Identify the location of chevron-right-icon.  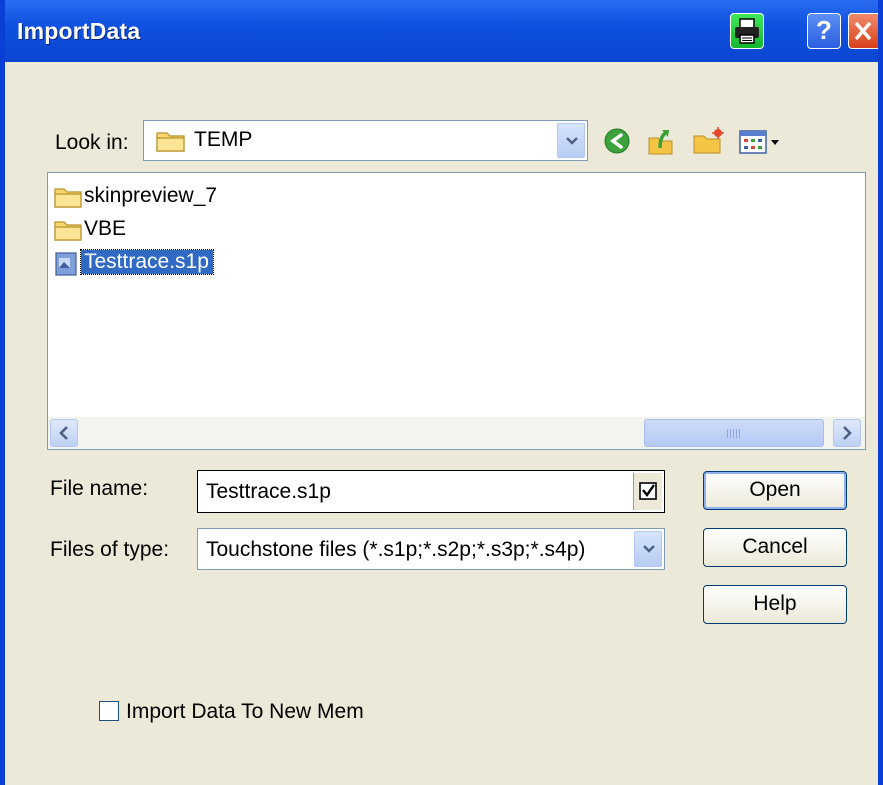
(847, 433).